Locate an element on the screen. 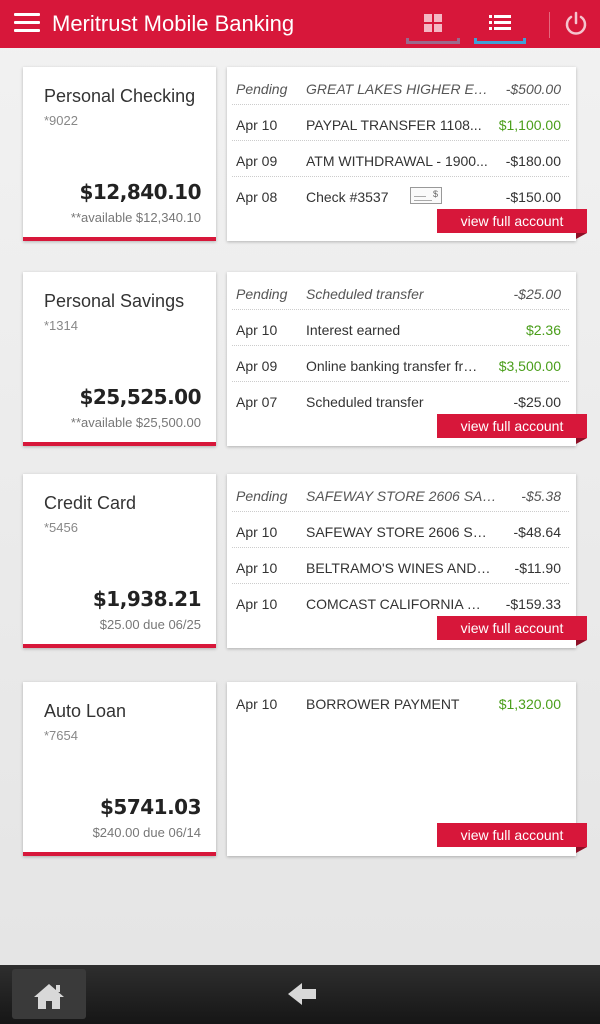  txn-desc: GREAT LAKES HIGHER EDUCATION is located at coordinates (401, 89).